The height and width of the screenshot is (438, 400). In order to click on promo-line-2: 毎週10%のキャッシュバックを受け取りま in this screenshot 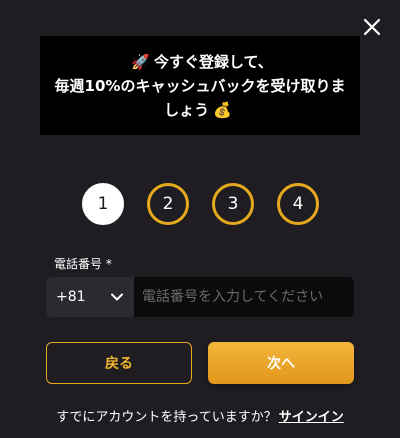, I will do `click(200, 86)`.